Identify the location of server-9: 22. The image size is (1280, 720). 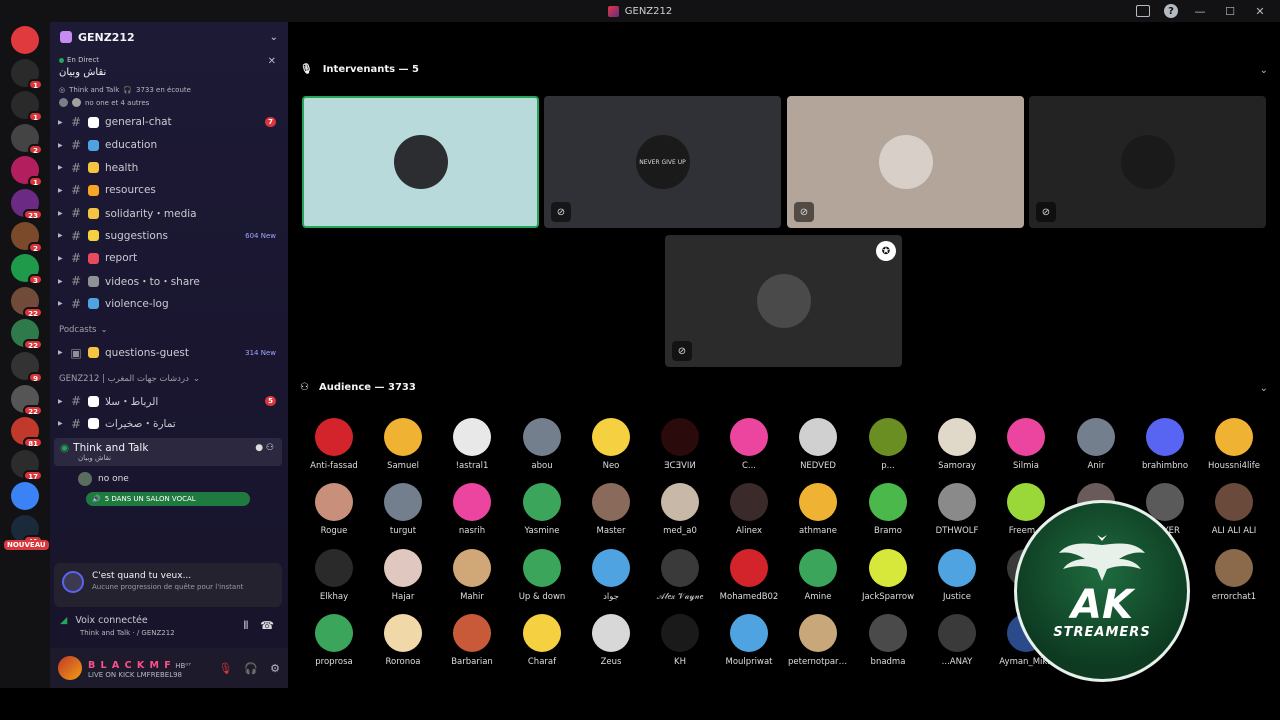
(27, 335).